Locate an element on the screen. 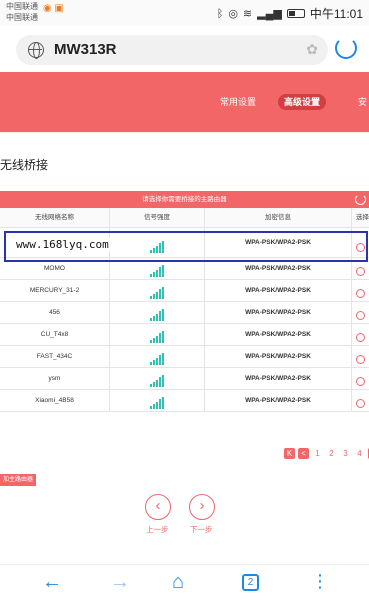 This screenshot has width=369, height=600. wifi-icon: ≋ is located at coordinates (247, 14).